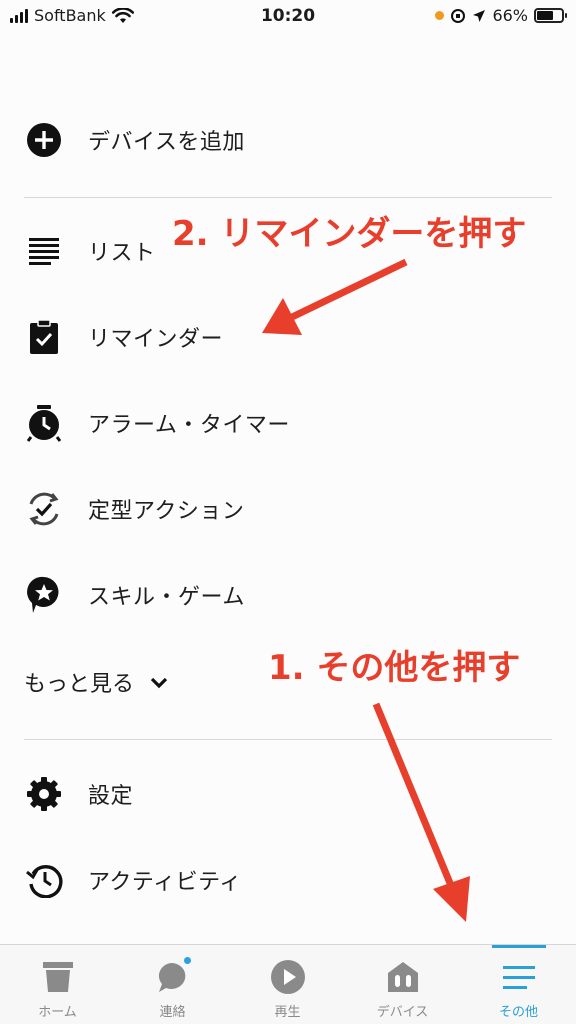 Image resolution: width=576 pixels, height=1024 pixels. What do you see at coordinates (44, 337) in the screenshot?
I see `reminder-clipboard-icon` at bounding box center [44, 337].